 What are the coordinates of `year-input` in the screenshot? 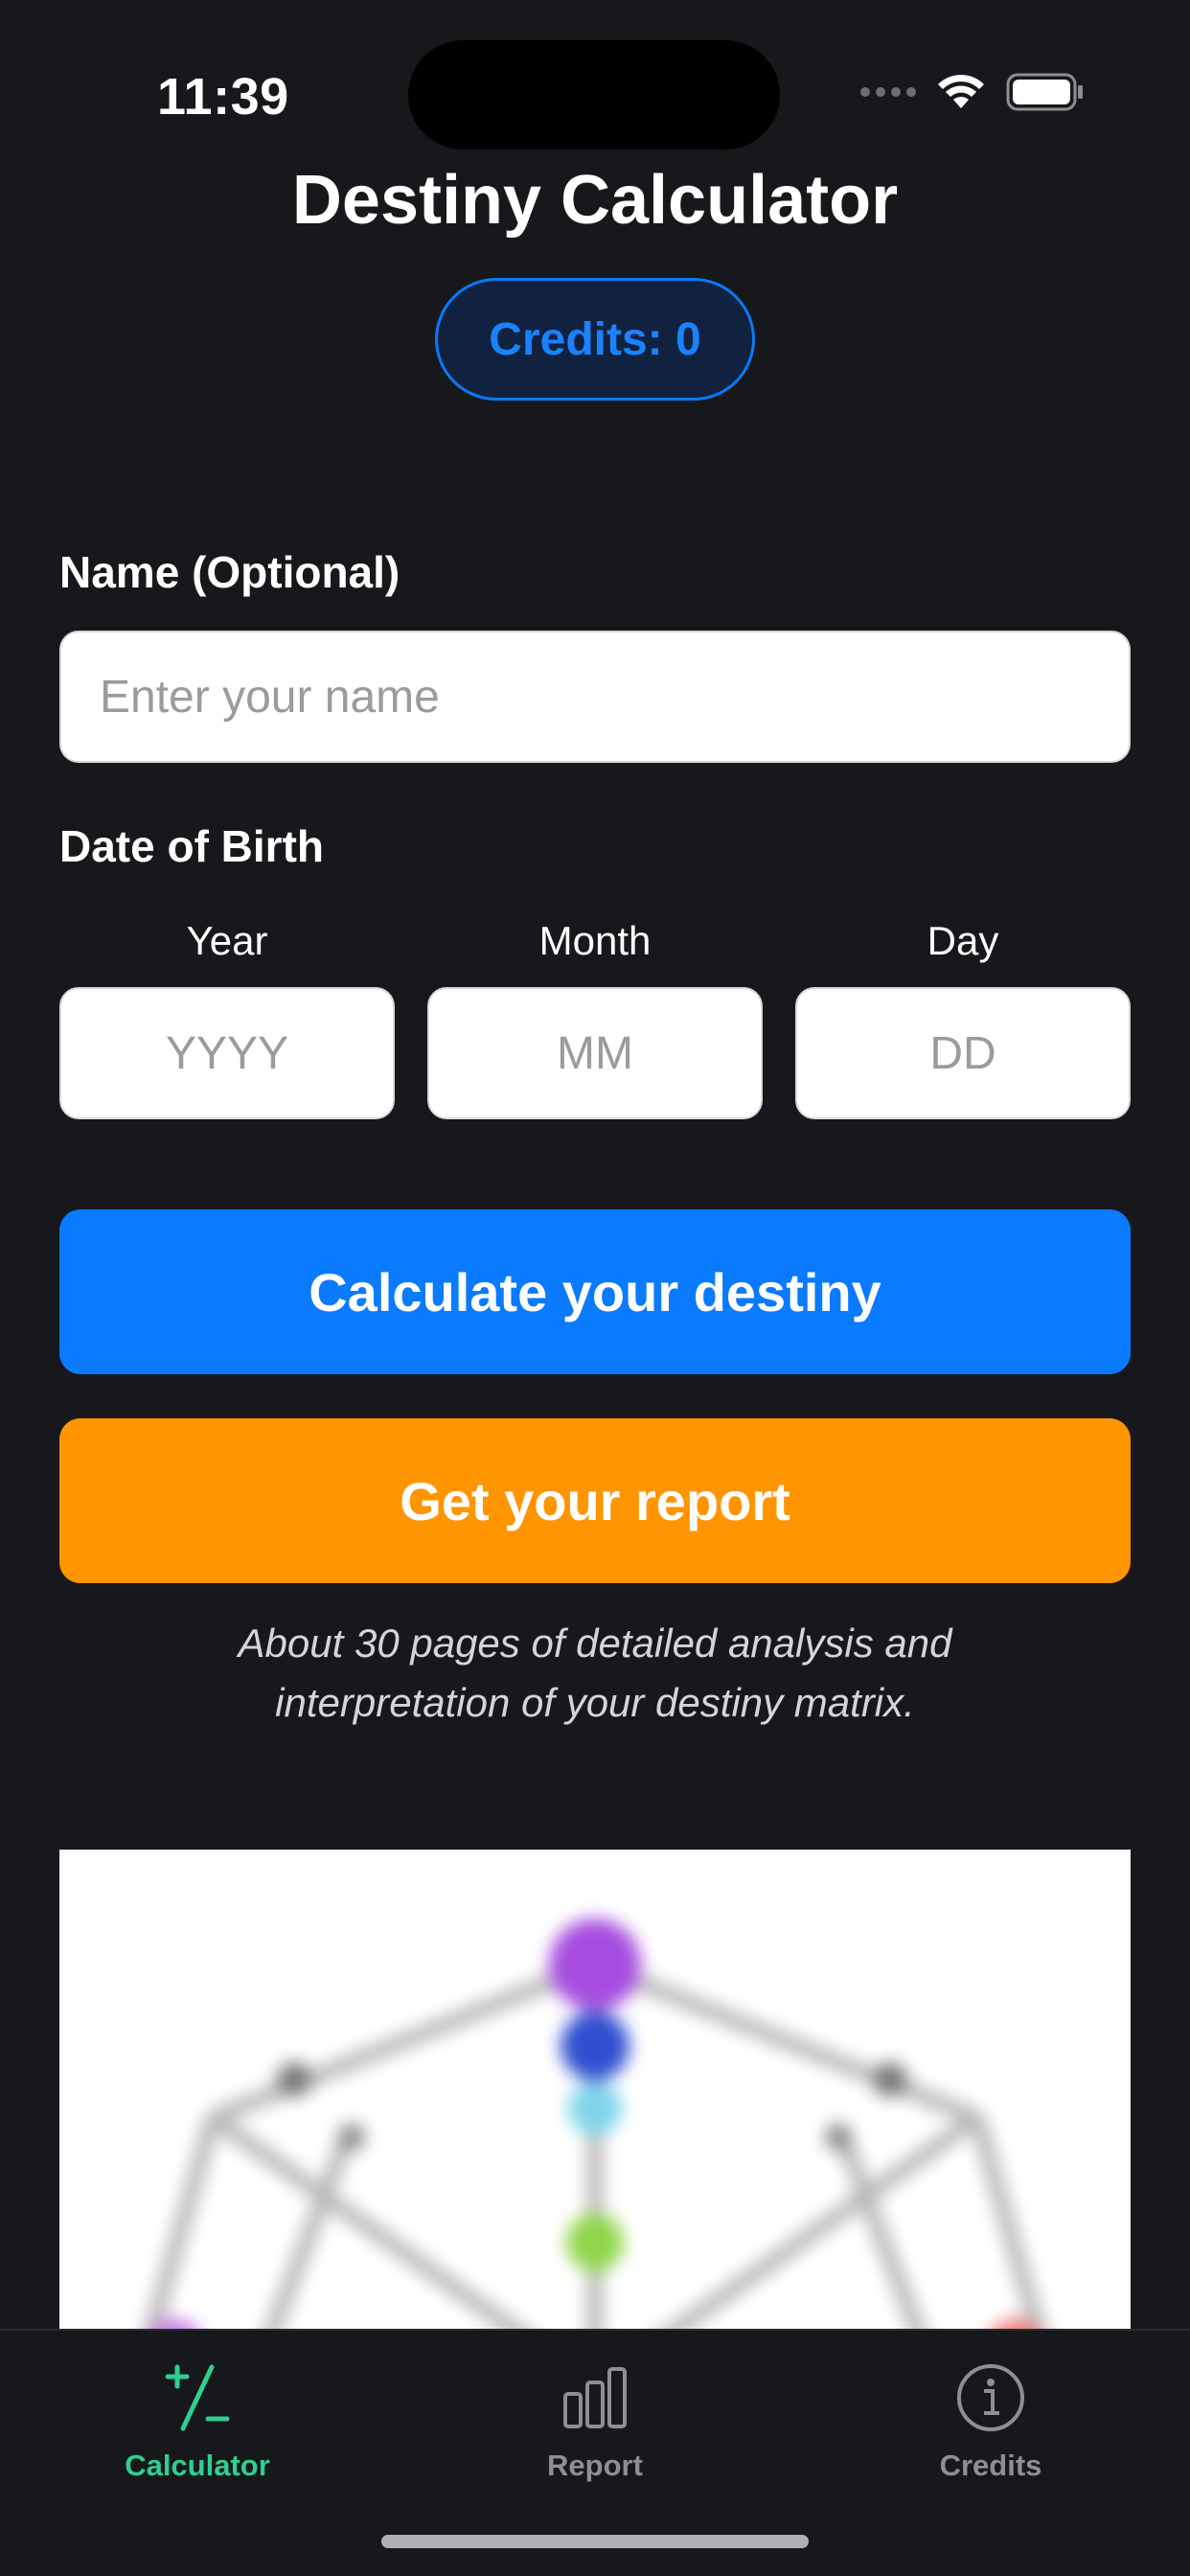 It's located at (227, 1053).